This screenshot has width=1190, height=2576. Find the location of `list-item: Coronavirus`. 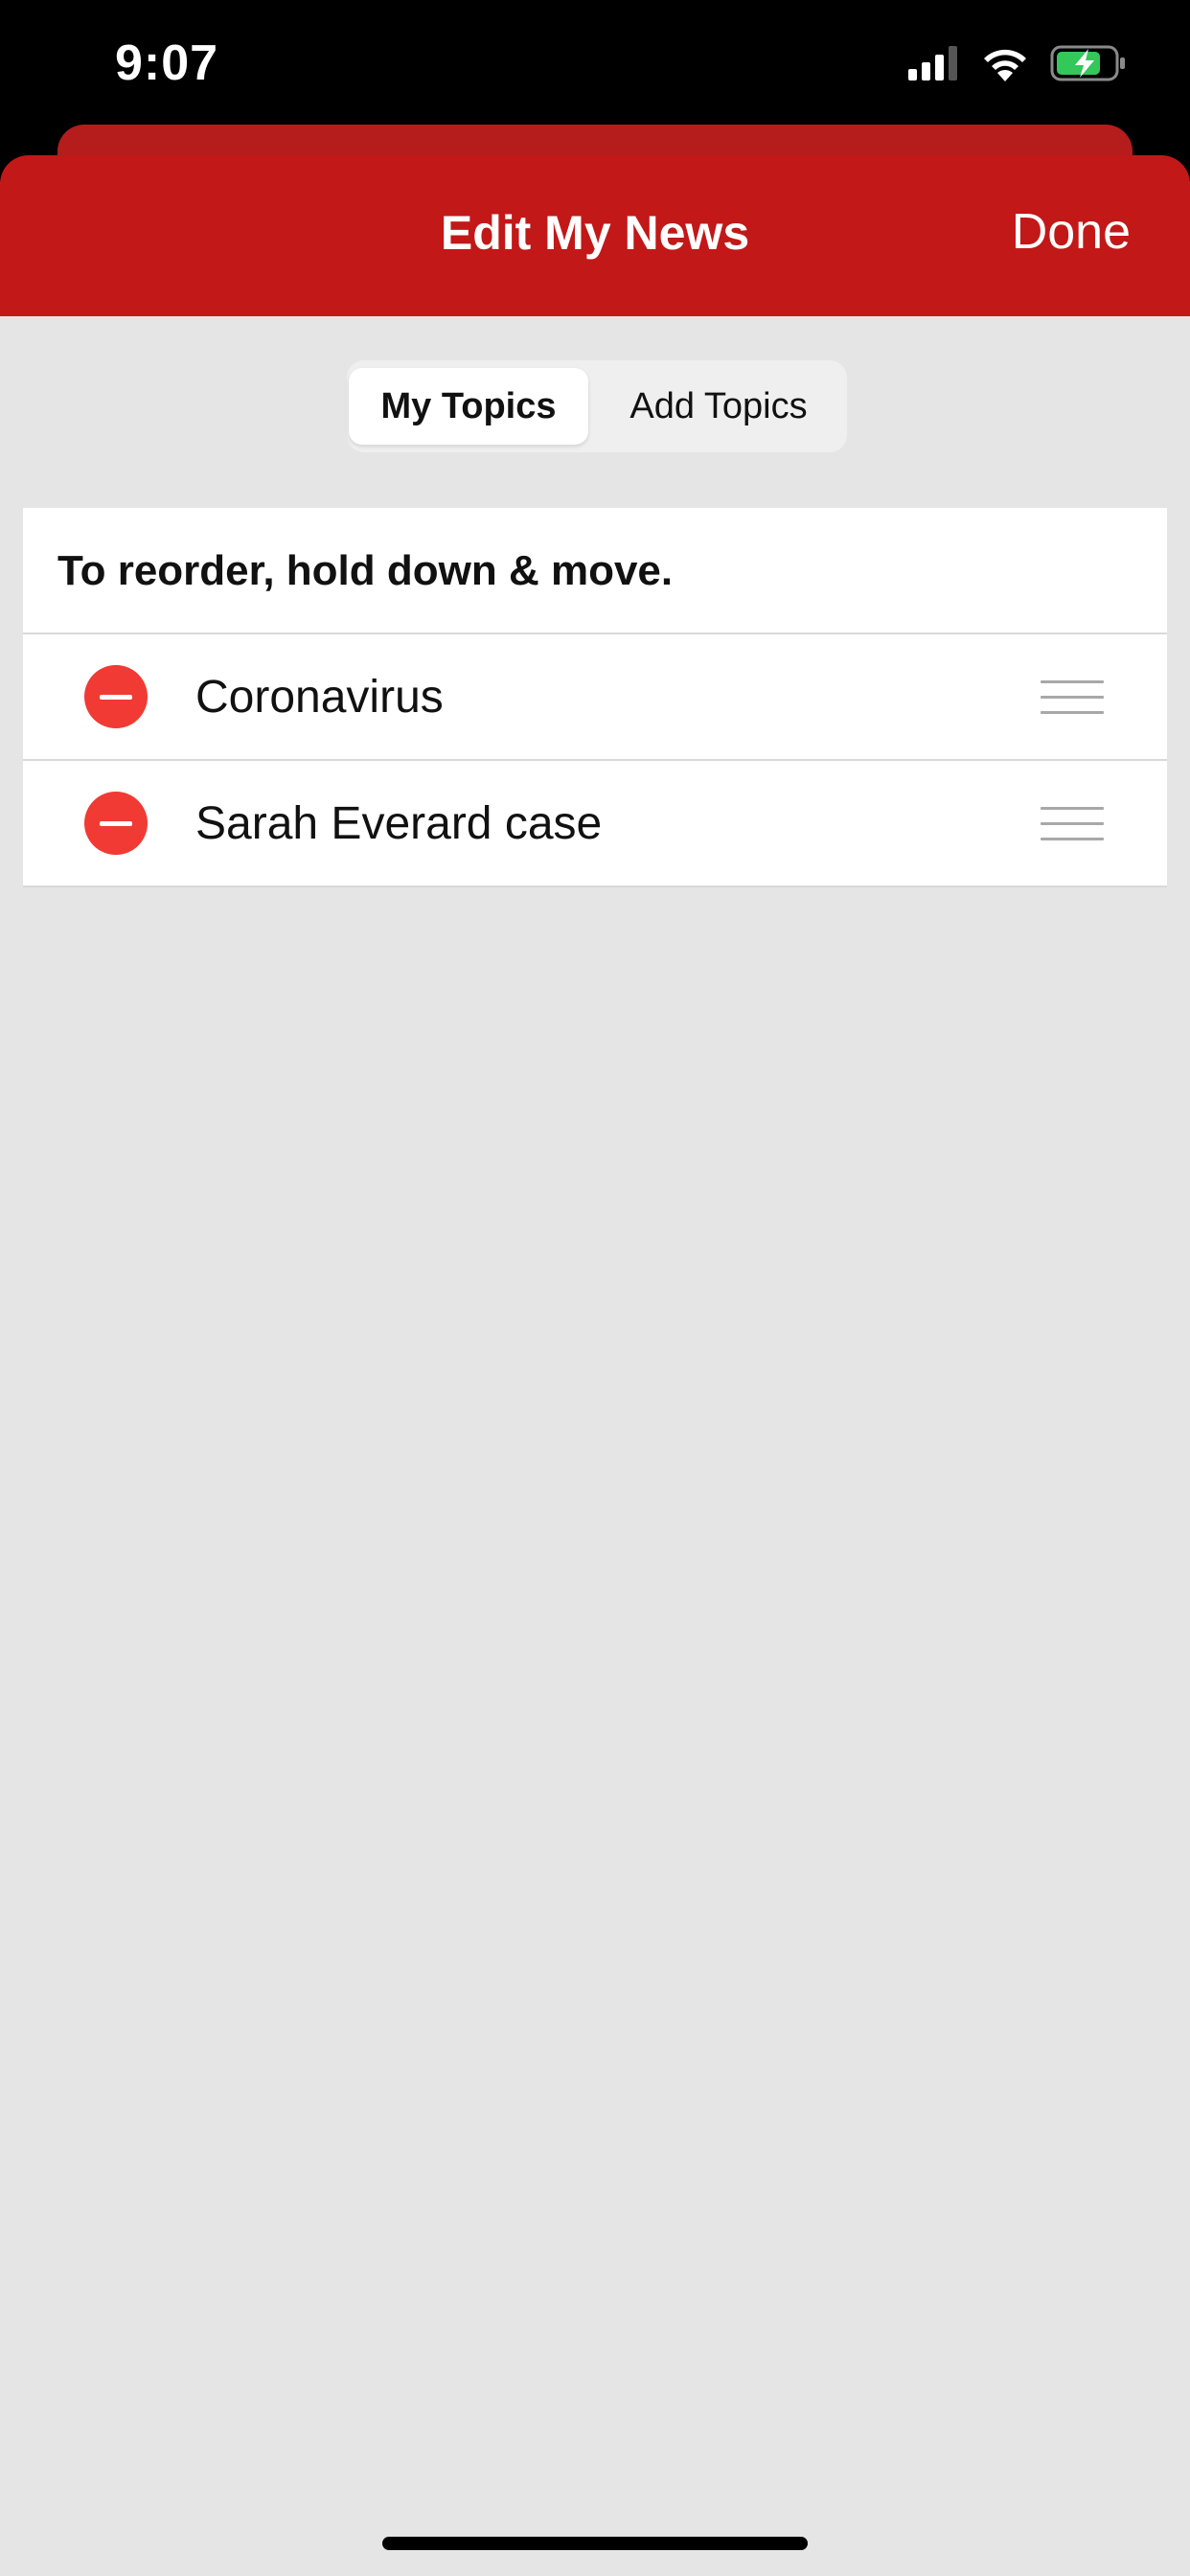

list-item: Coronavirus is located at coordinates (595, 697).